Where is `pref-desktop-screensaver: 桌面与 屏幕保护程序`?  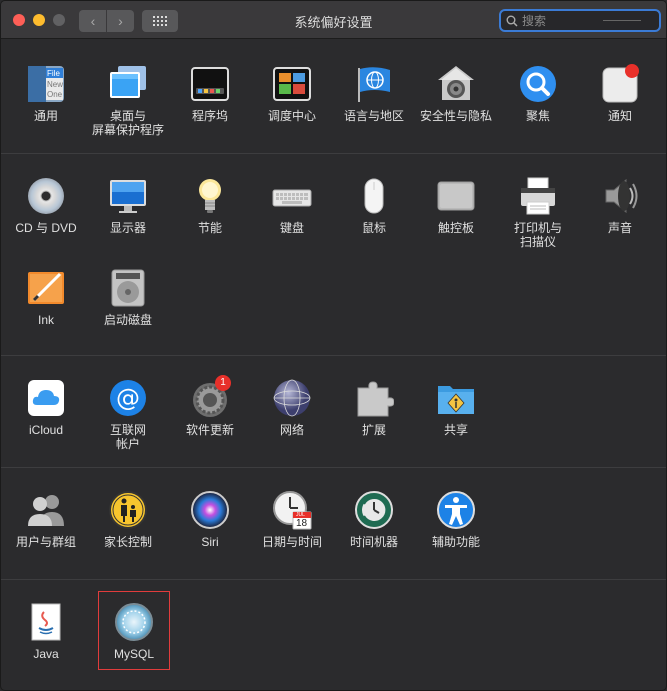
pref-desktop-screensaver: 桌面与 屏幕保护程序 is located at coordinates (128, 100).